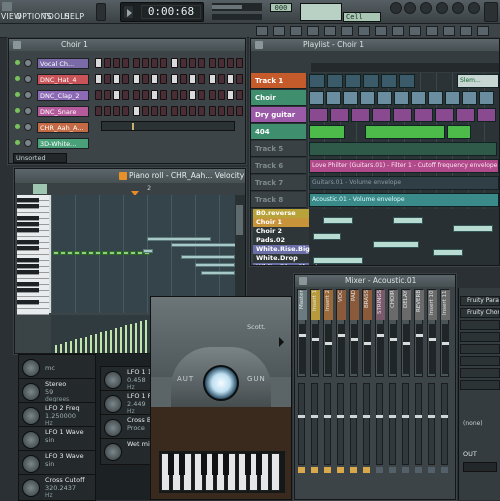 This screenshot has width=500, height=501. What do you see at coordinates (442, 8) in the screenshot?
I see `blend-button` at bounding box center [442, 8].